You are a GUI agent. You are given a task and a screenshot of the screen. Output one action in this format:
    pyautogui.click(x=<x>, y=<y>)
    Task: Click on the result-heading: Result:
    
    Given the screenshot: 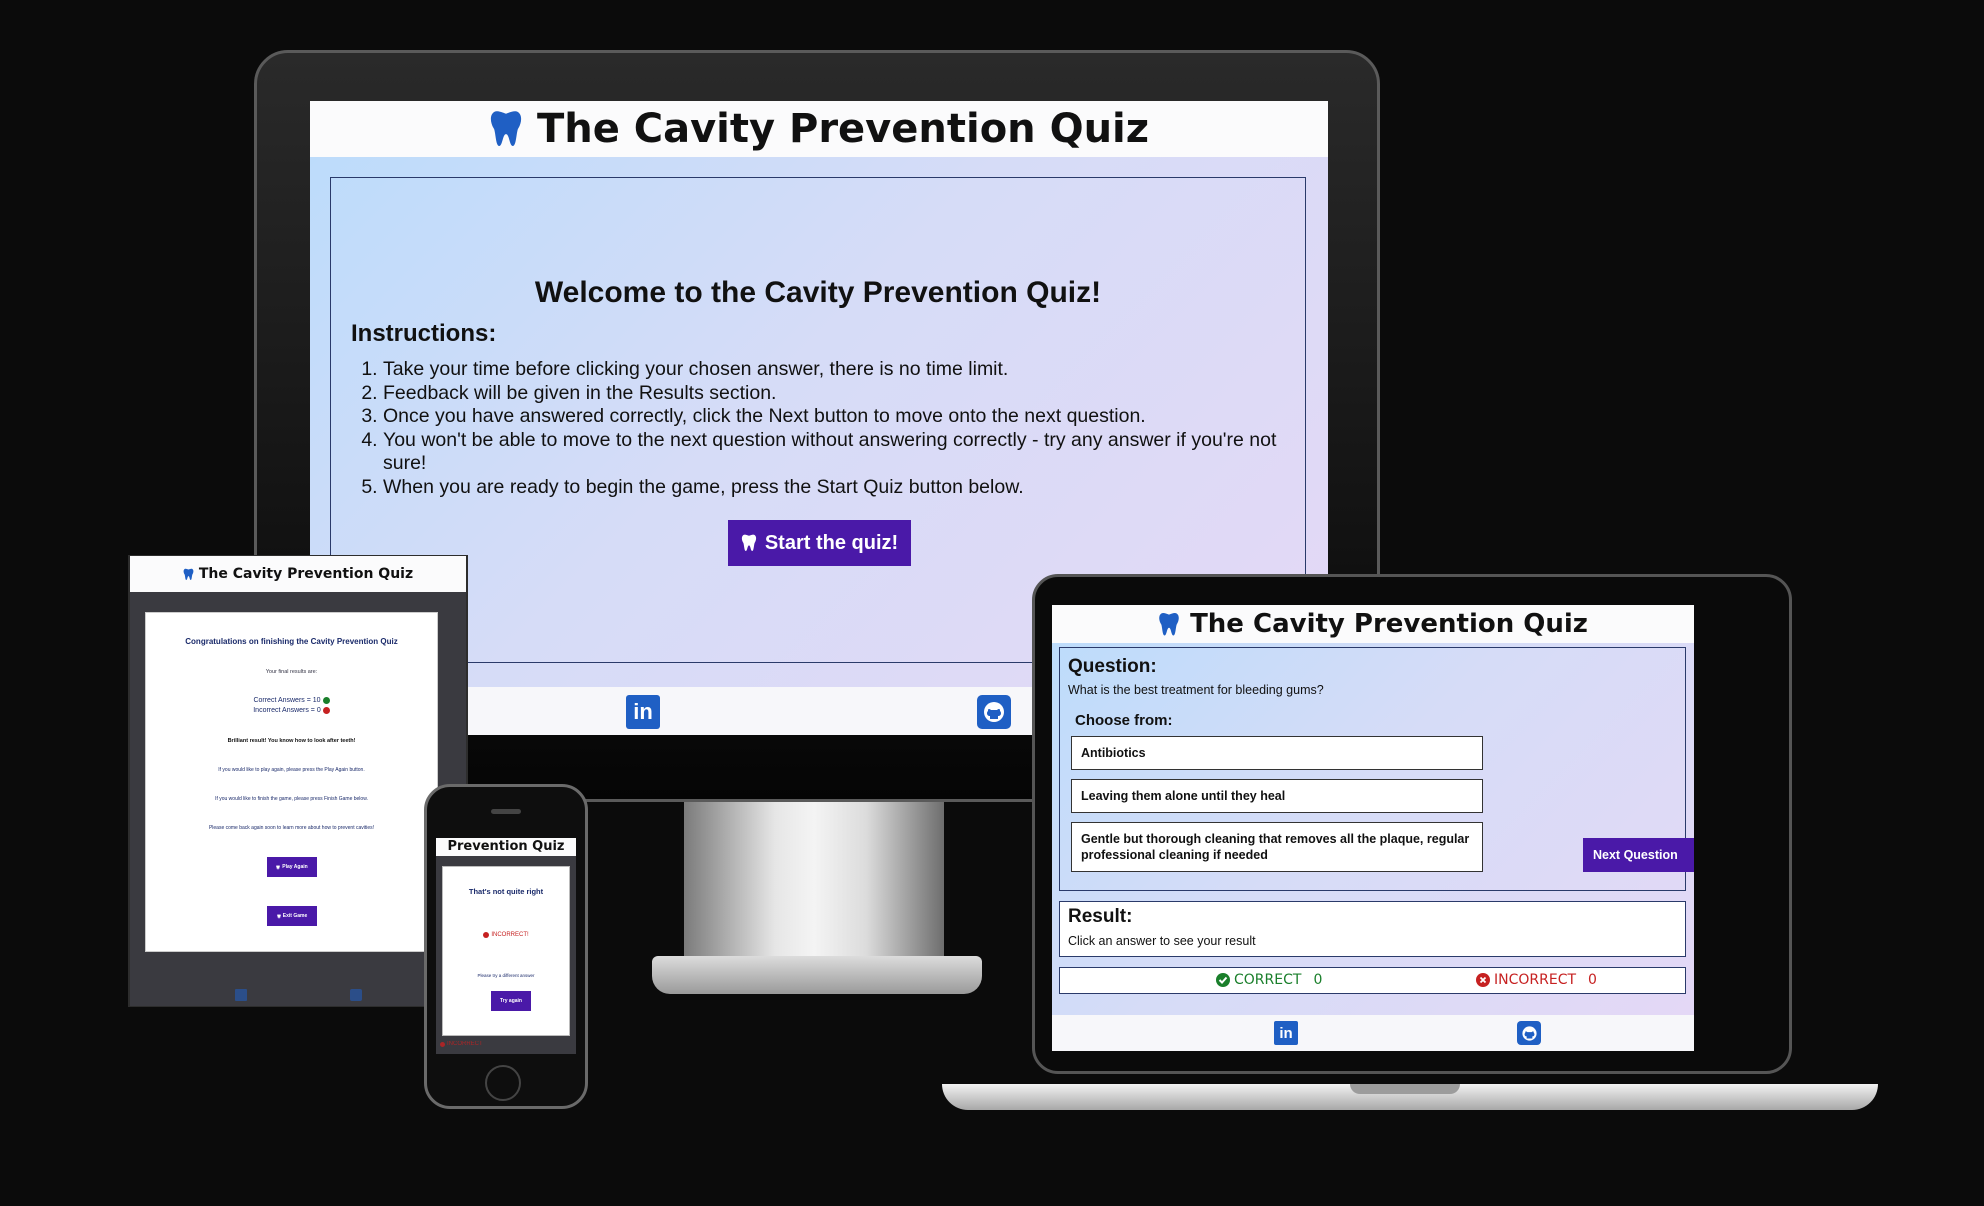 What is the action you would take?
    pyautogui.click(x=1100, y=916)
    